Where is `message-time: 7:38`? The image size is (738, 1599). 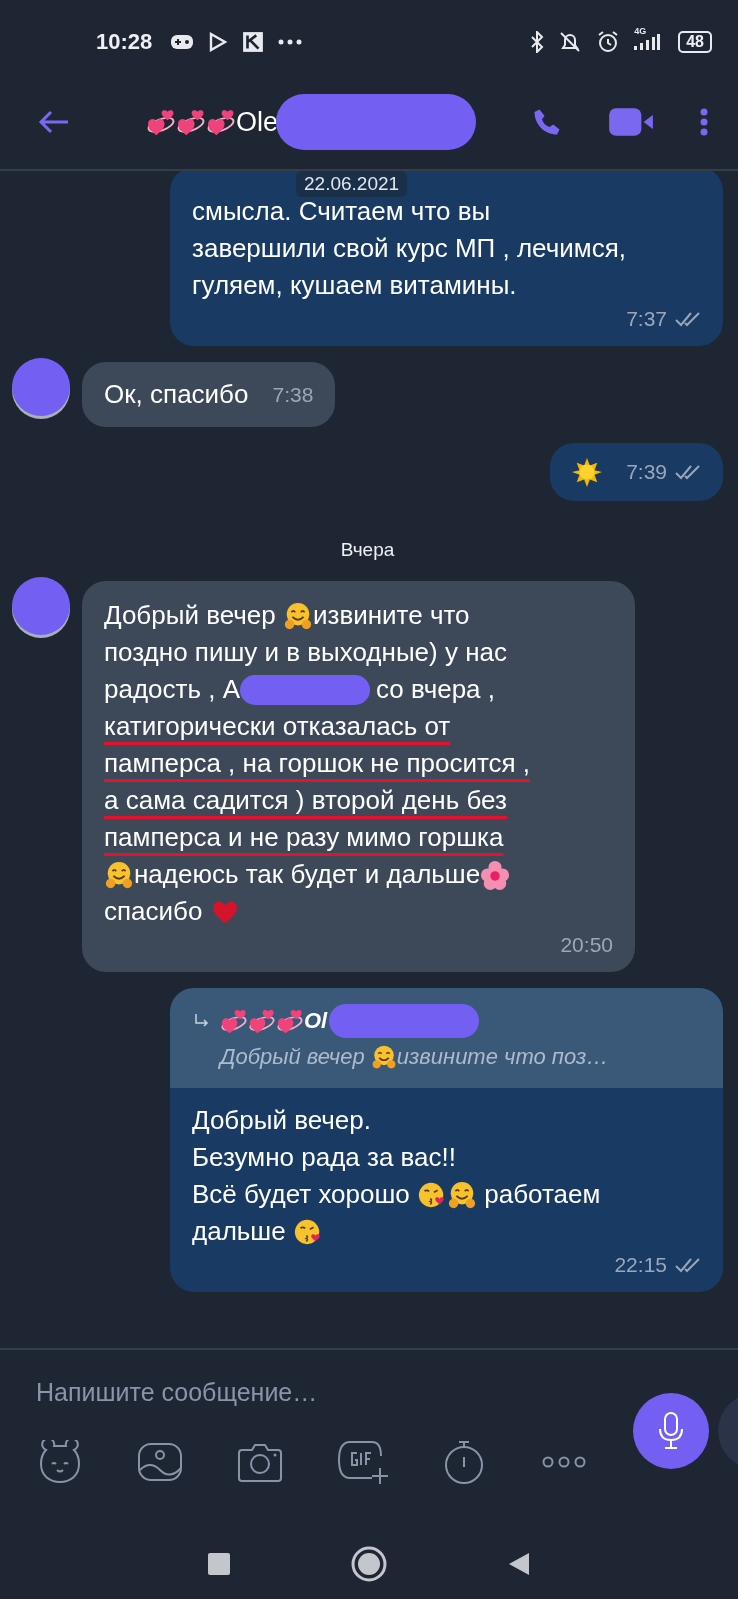 message-time: 7:38 is located at coordinates (293, 394).